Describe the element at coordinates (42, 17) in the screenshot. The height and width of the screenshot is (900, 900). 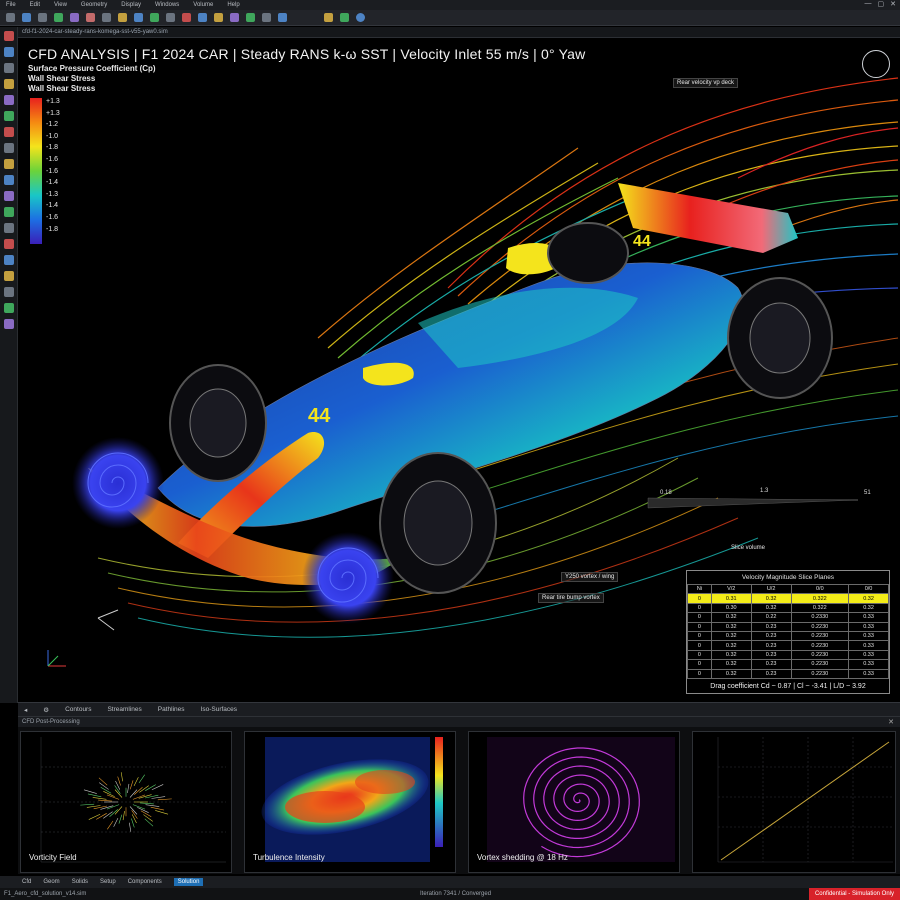
I see `save-icon` at that location.